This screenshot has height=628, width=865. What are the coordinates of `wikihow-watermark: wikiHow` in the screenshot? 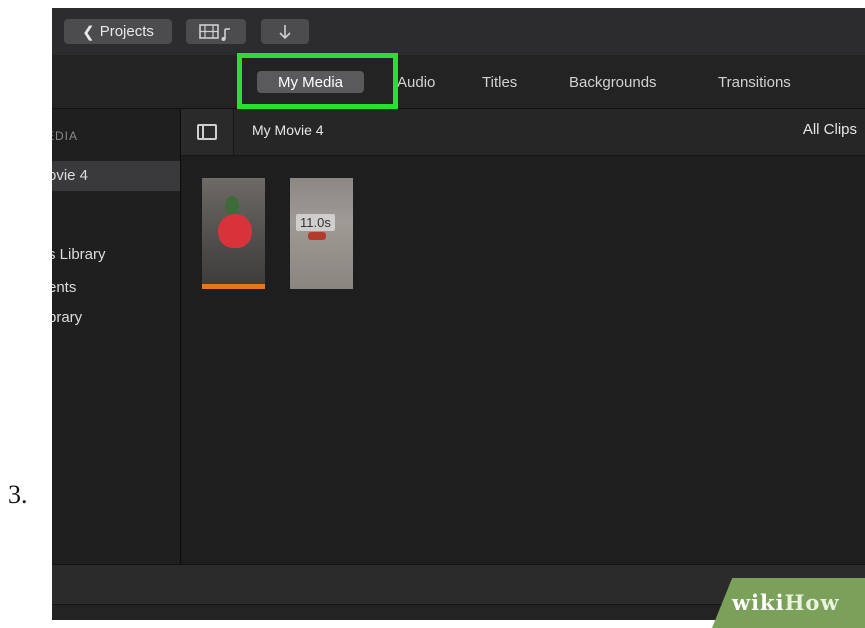 It's located at (786, 602).